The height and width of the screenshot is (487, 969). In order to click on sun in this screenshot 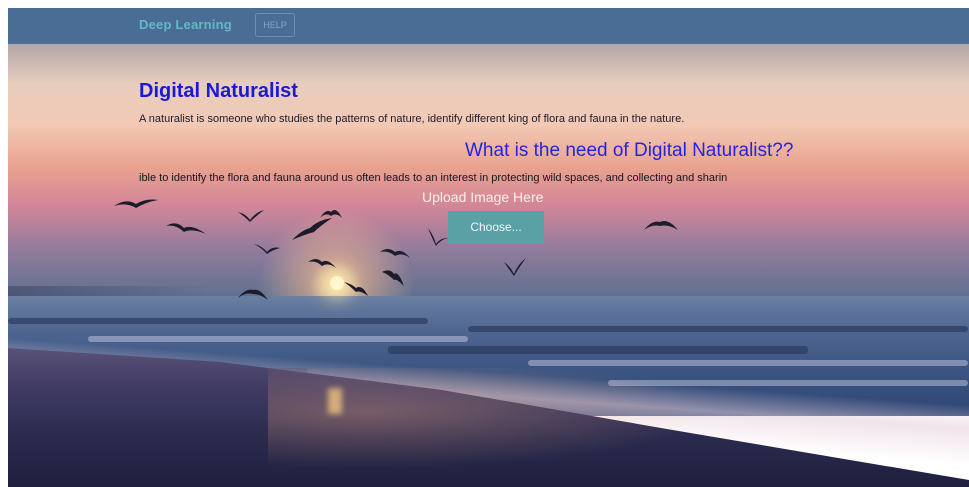, I will do `click(337, 283)`.